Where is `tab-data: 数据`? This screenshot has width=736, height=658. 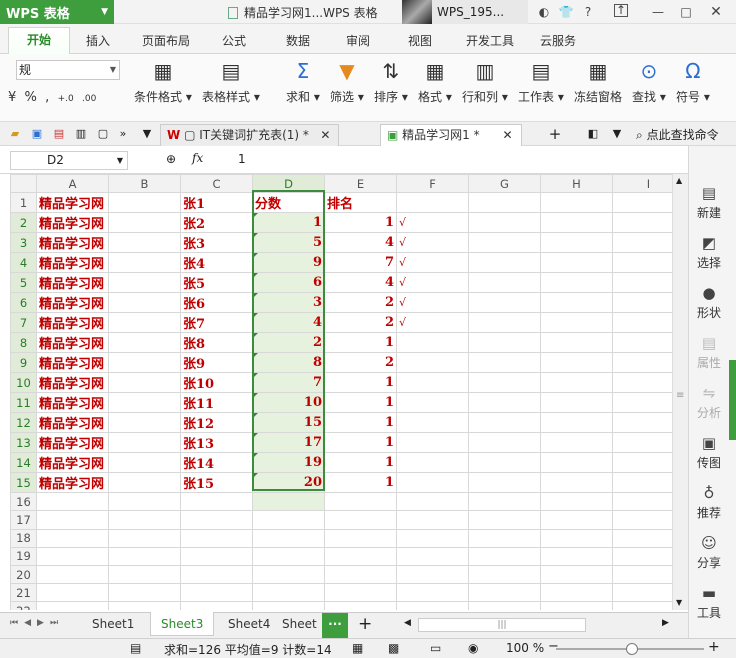 tab-data: 数据 is located at coordinates (298, 40).